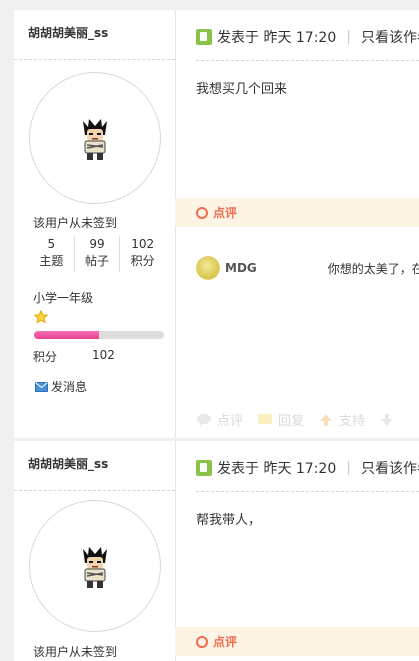 The height and width of the screenshot is (661, 419). I want to click on author-stats: 5 主题 99 帖子 102 积分, so click(97, 254).